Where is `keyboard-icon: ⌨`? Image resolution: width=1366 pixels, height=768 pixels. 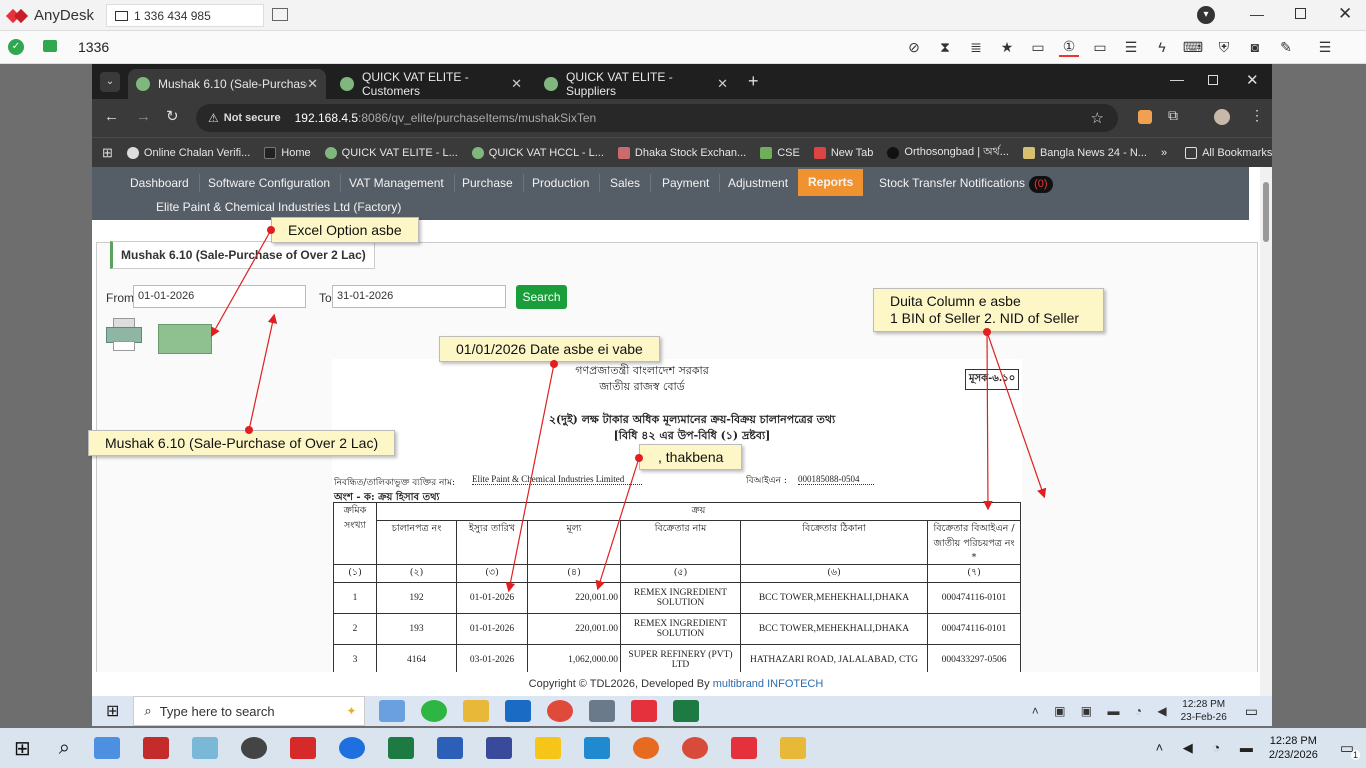 keyboard-icon: ⌨ is located at coordinates (1193, 47).